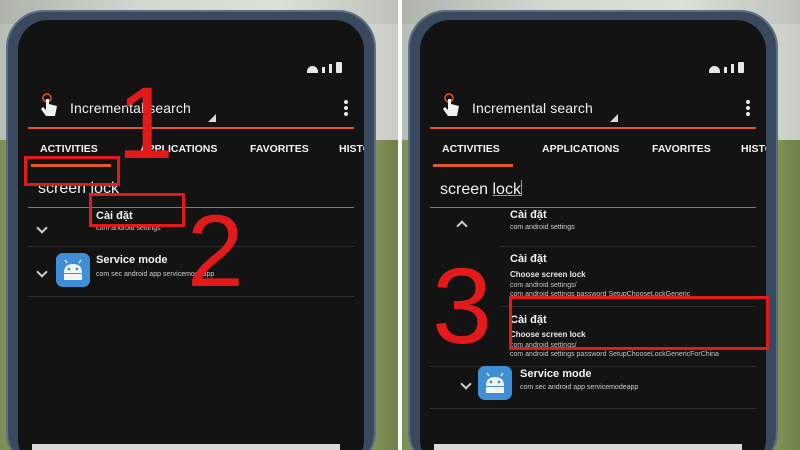 This screenshot has width=800, height=450. I want to click on search-underline, so click(593, 207).